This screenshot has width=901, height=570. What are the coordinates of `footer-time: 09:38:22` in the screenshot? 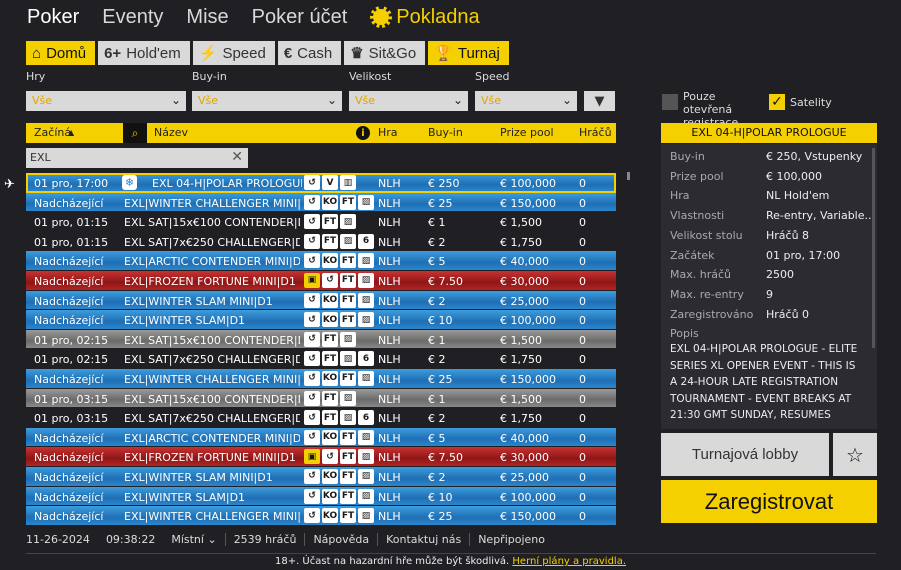 It's located at (130, 539).